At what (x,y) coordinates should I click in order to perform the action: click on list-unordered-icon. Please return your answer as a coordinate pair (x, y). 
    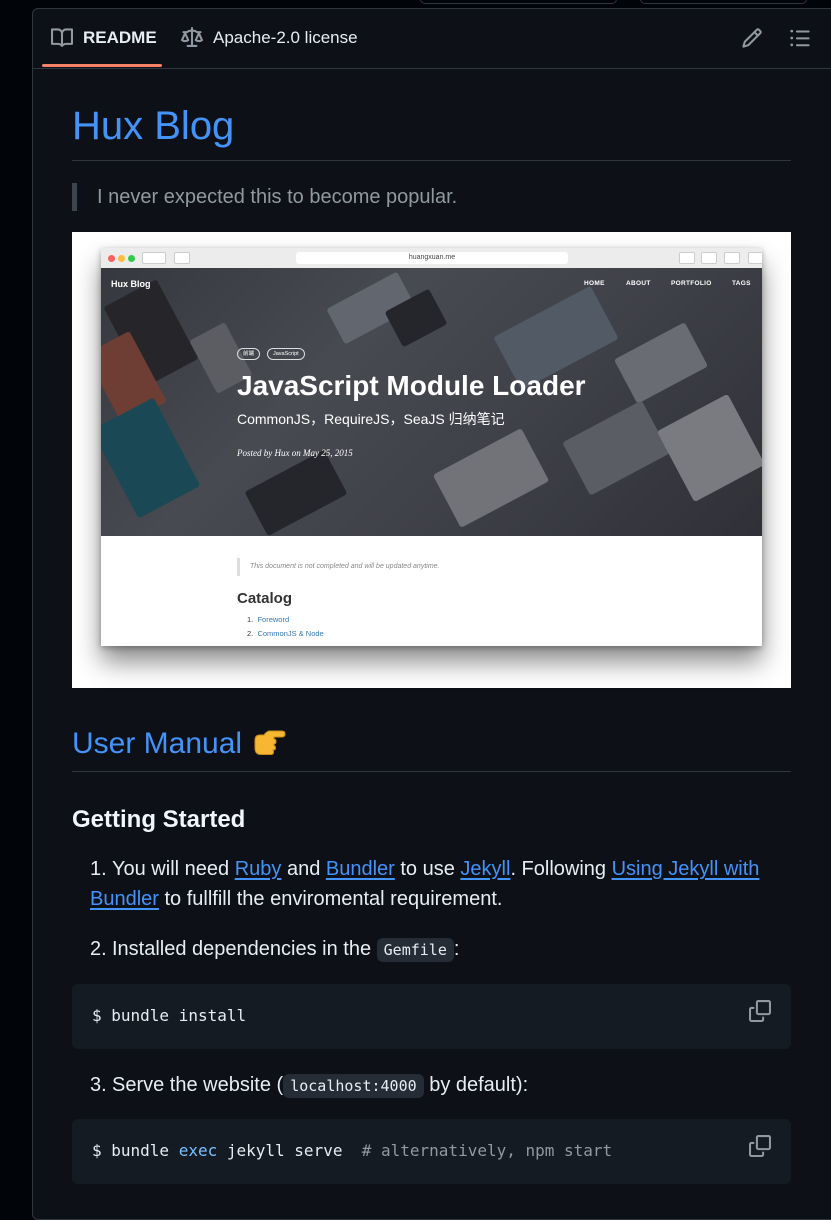
    Looking at the image, I should click on (800, 38).